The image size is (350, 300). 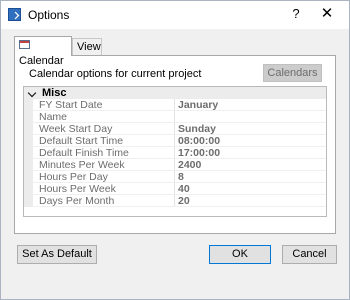 What do you see at coordinates (24, 44) in the screenshot?
I see `calendar-icon` at bounding box center [24, 44].